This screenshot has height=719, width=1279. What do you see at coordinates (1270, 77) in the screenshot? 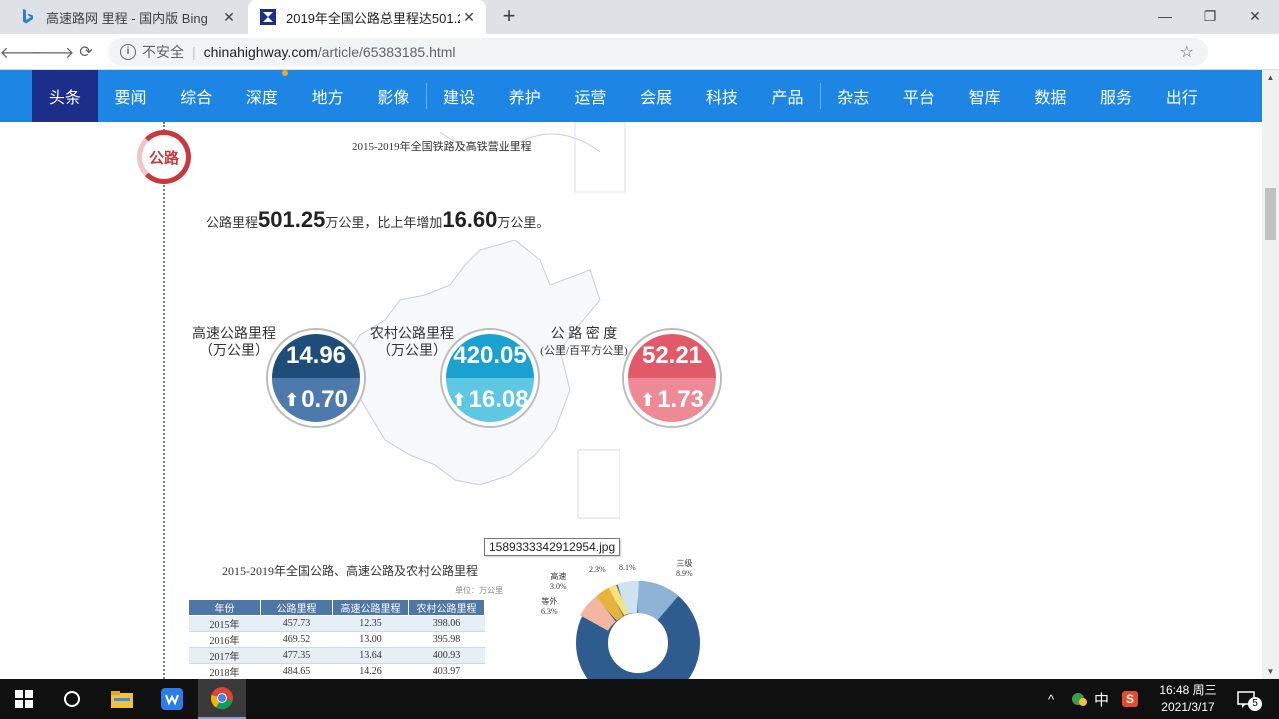
I see `scroll-up-icon: ▲` at bounding box center [1270, 77].